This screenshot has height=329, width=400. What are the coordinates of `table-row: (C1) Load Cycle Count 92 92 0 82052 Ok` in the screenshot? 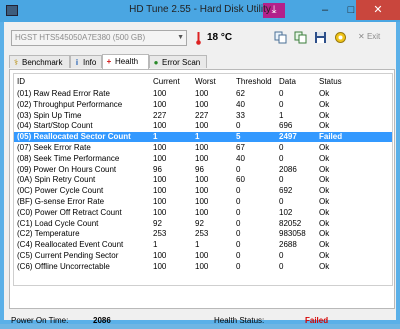 It's located at (203, 224).